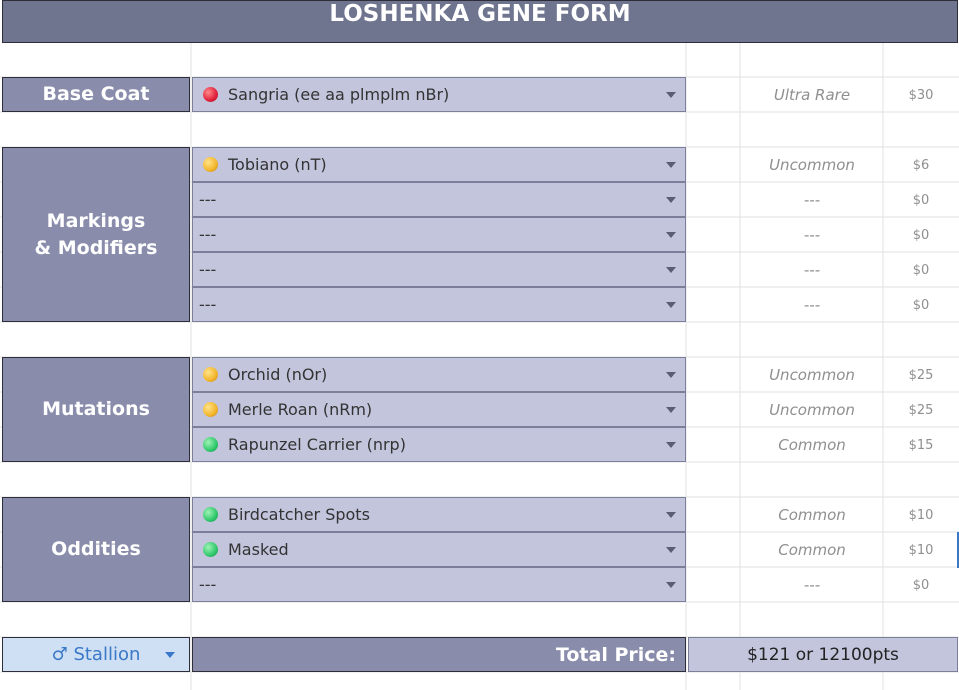  What do you see at coordinates (439, 234) in the screenshot?
I see `gene-dropdown-marking-3: ---` at bounding box center [439, 234].